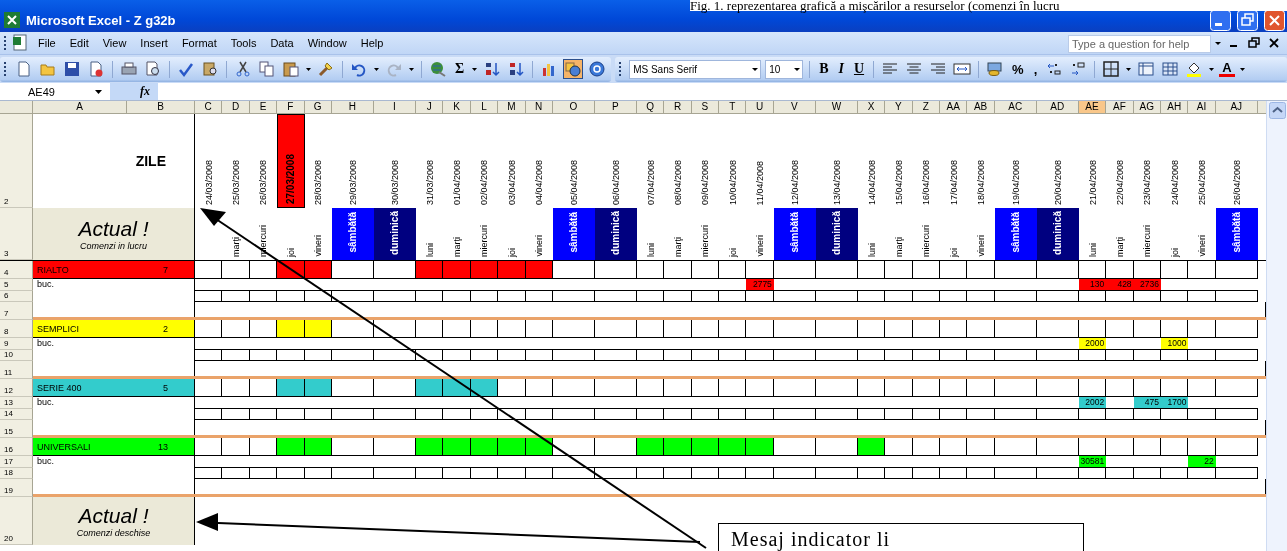  I want to click on row-header: 12, so click(16, 388).